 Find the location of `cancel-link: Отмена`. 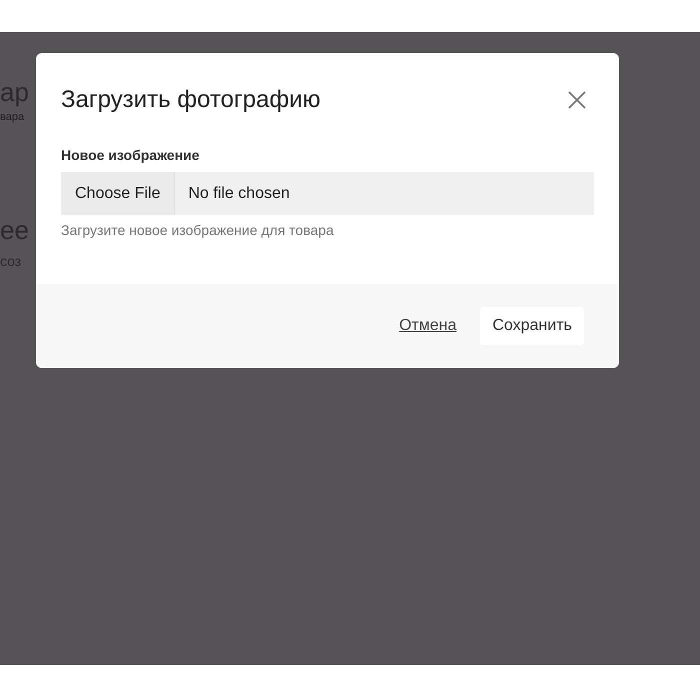

cancel-link: Отмена is located at coordinates (427, 326).